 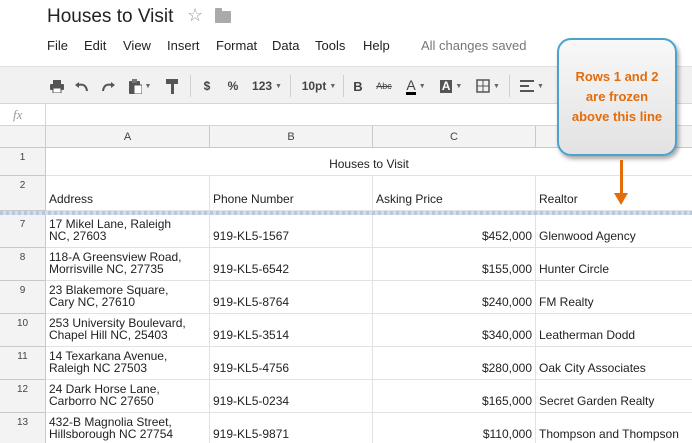 I want to click on borders-icon, so click(x=483, y=86).